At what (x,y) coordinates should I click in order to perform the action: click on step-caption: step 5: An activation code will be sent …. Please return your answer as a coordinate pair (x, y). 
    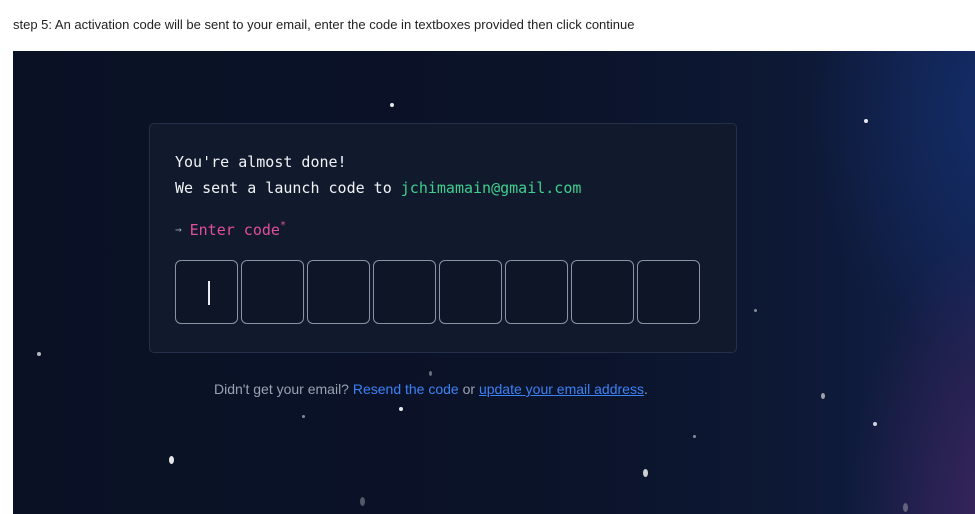
    Looking at the image, I should click on (324, 24).